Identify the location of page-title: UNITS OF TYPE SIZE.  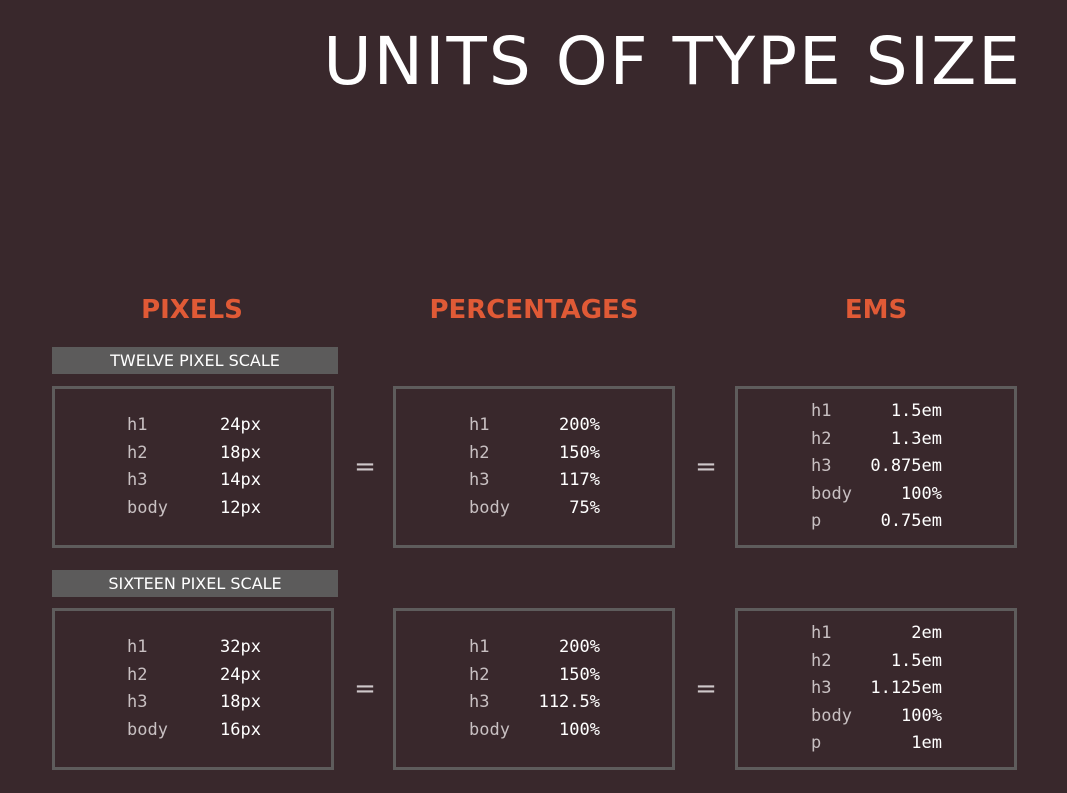
(672, 61).